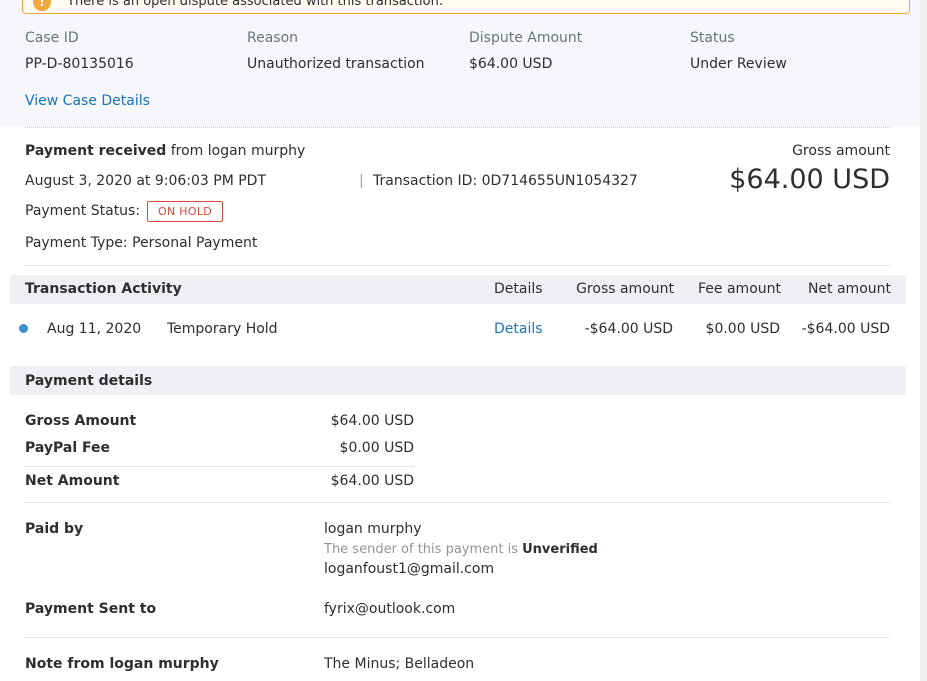 Image resolution: width=927 pixels, height=681 pixels. I want to click on payment-received-label: Payment received, so click(96, 151).